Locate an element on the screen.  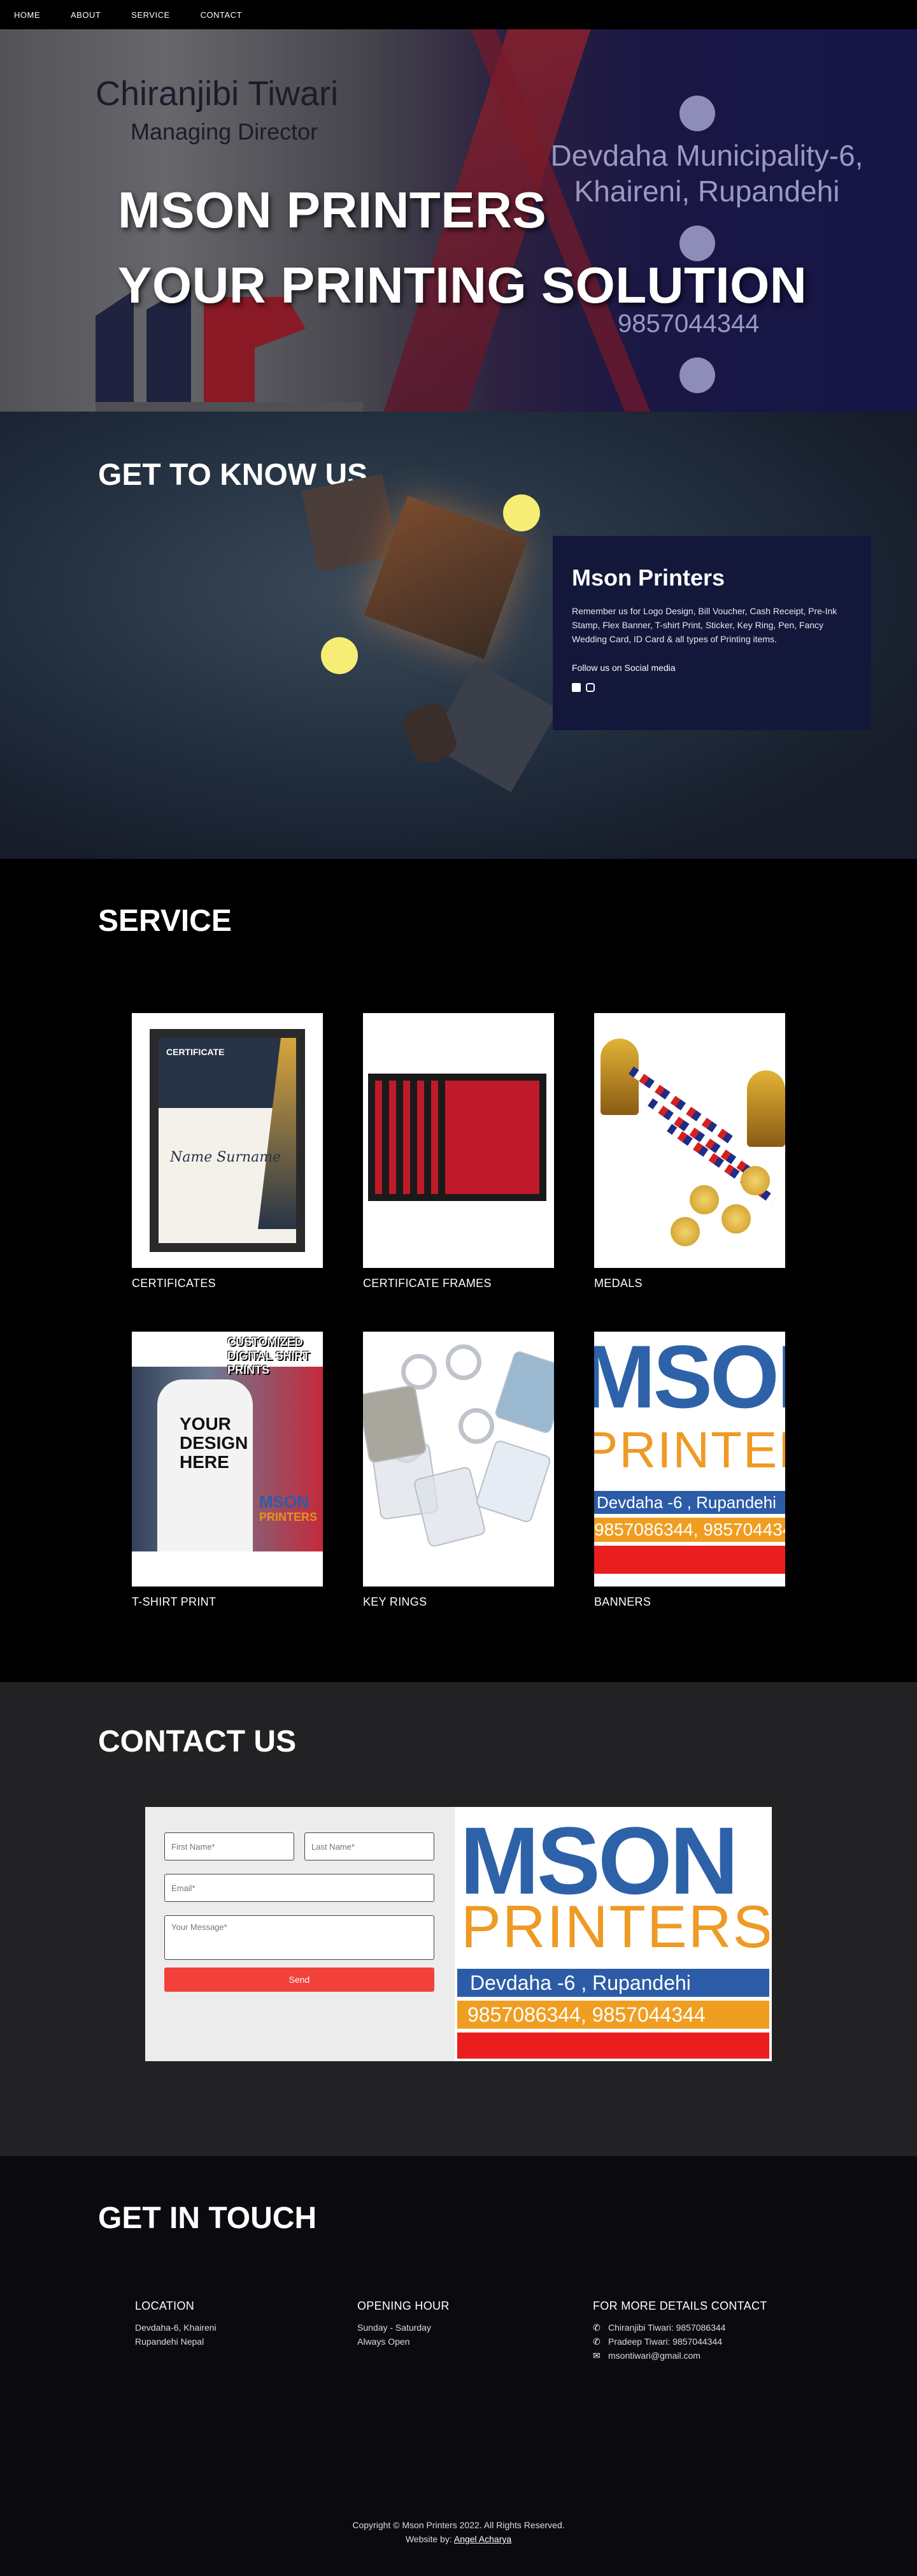
banner-line1: MSON is located at coordinates (689, 1379).